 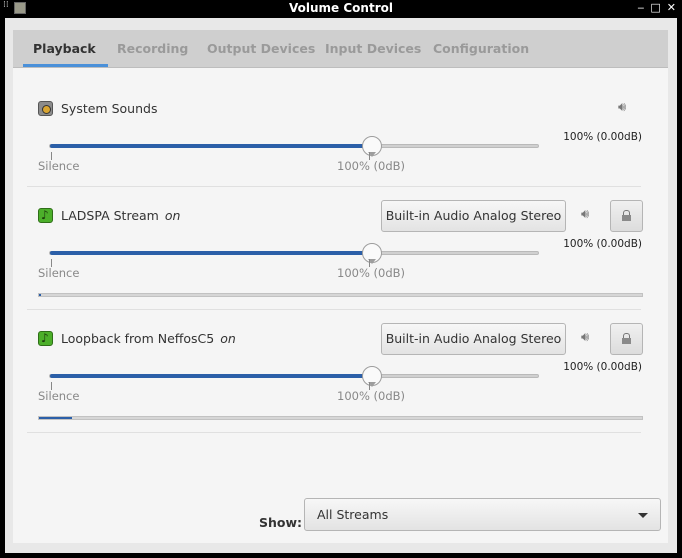 I want to click on tab-recording: Recording, so click(x=152, y=48).